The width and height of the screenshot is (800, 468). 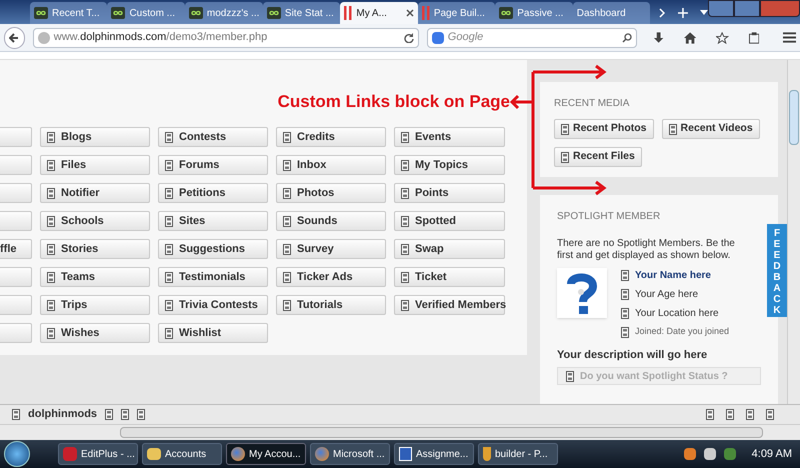 What do you see at coordinates (238, 454) in the screenshot?
I see `globe-icon` at bounding box center [238, 454].